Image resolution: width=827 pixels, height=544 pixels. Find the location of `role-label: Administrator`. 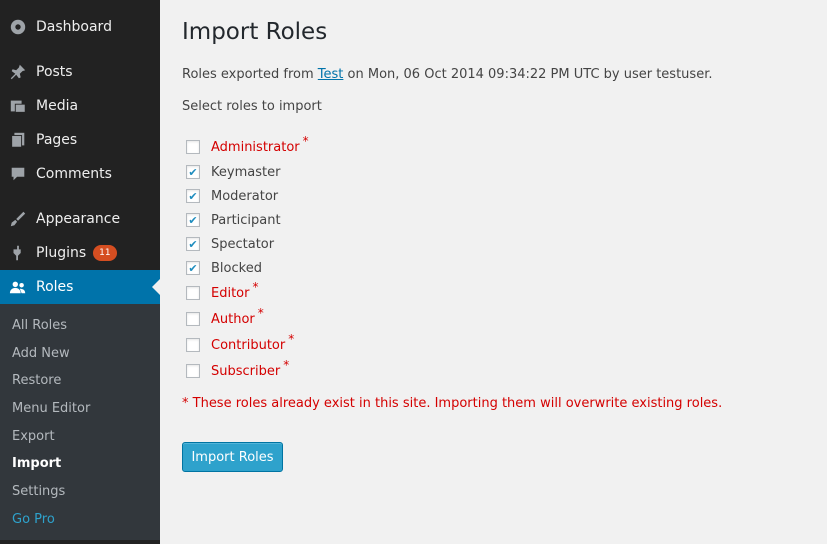

role-label: Administrator is located at coordinates (255, 147).